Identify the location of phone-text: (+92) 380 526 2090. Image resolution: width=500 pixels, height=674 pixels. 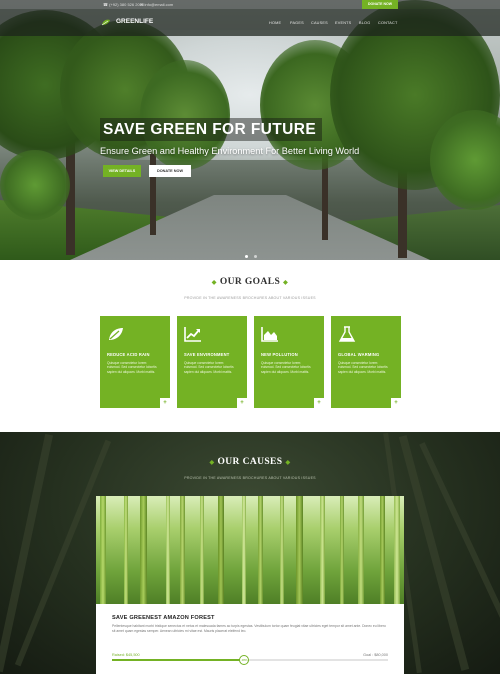
(127, 4).